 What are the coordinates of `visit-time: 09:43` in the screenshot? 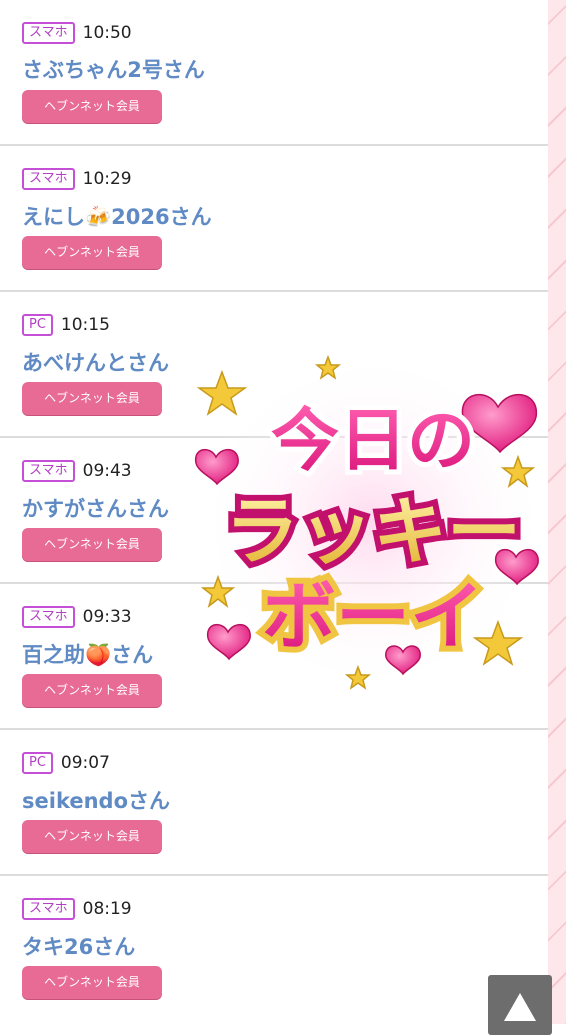 It's located at (107, 471).